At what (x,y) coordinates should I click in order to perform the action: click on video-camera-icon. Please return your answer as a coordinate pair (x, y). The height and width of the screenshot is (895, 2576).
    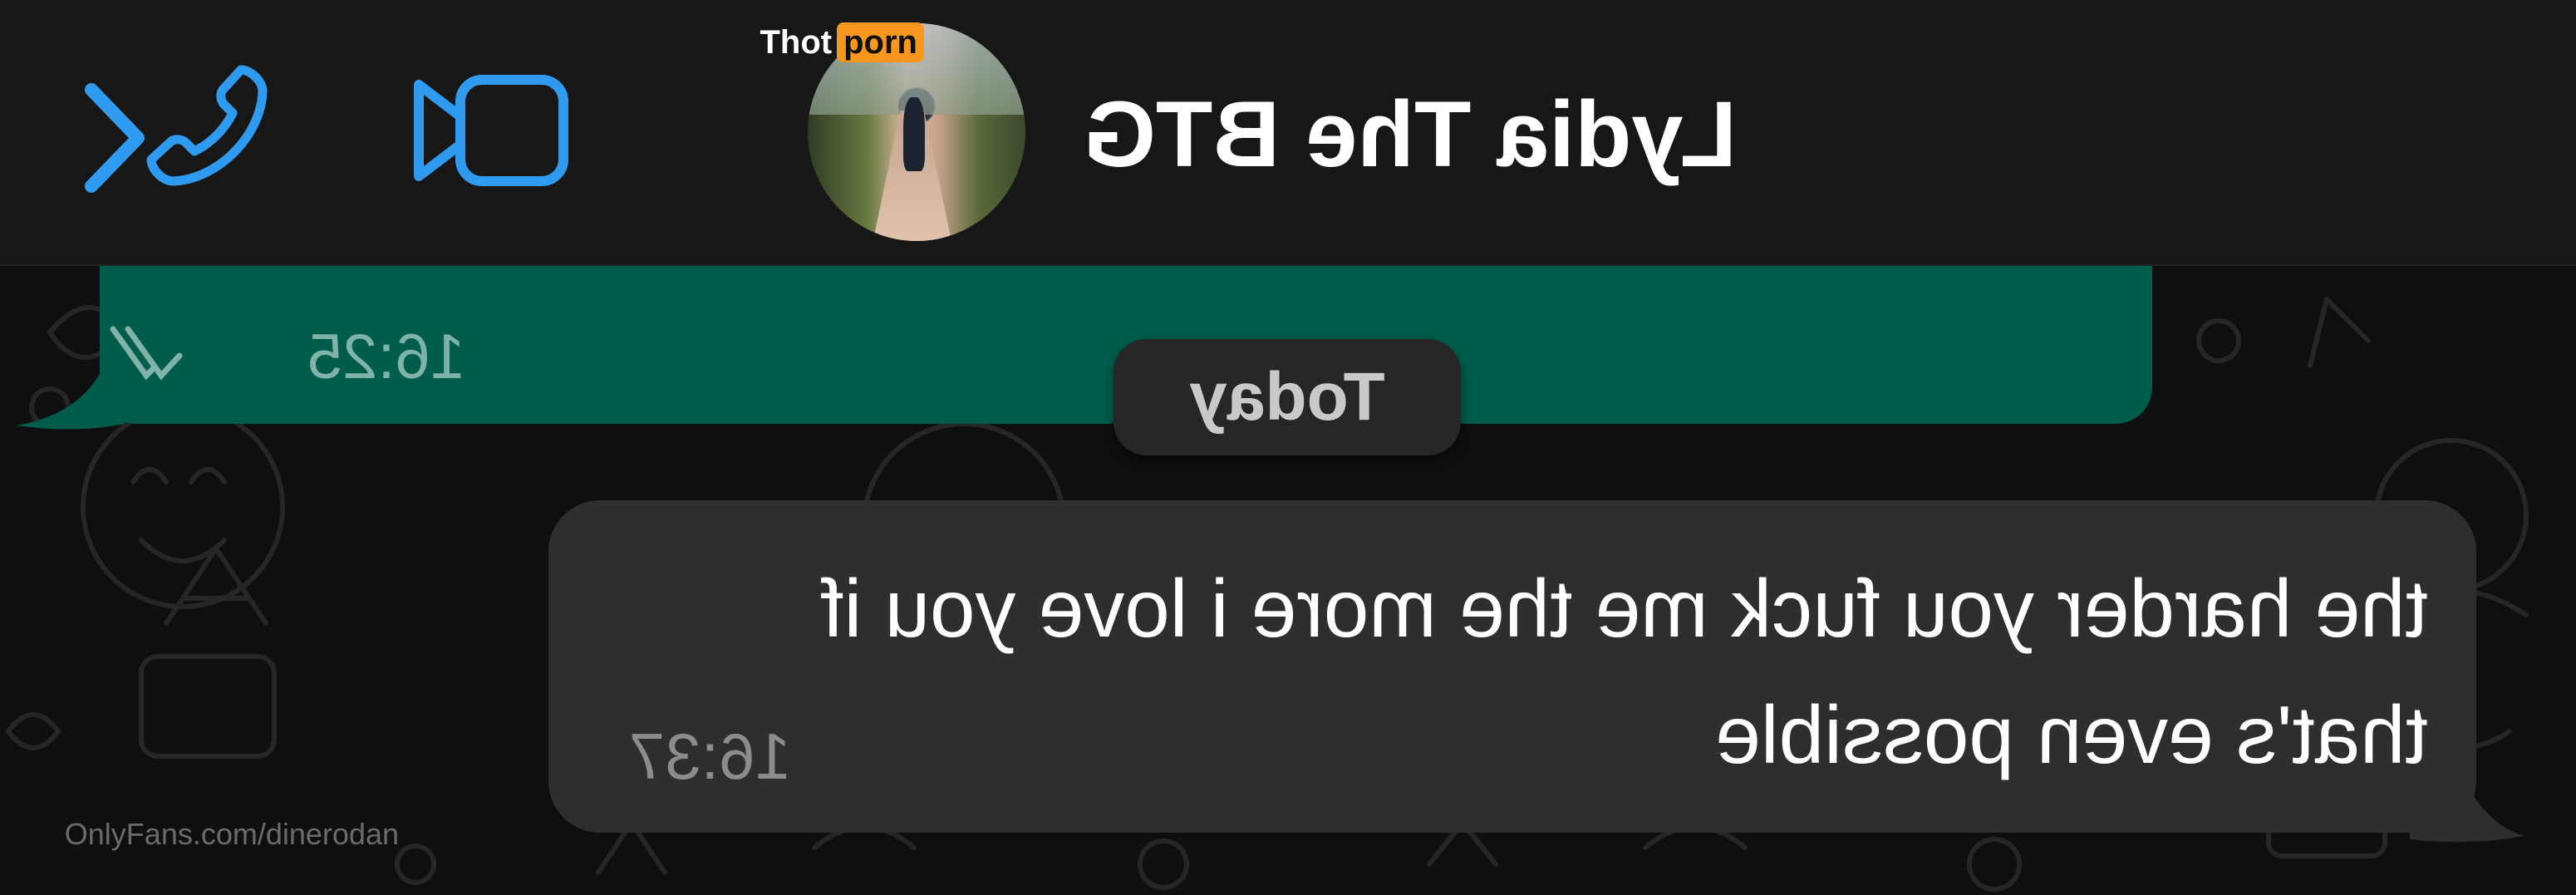
    Looking at the image, I should click on (489, 130).